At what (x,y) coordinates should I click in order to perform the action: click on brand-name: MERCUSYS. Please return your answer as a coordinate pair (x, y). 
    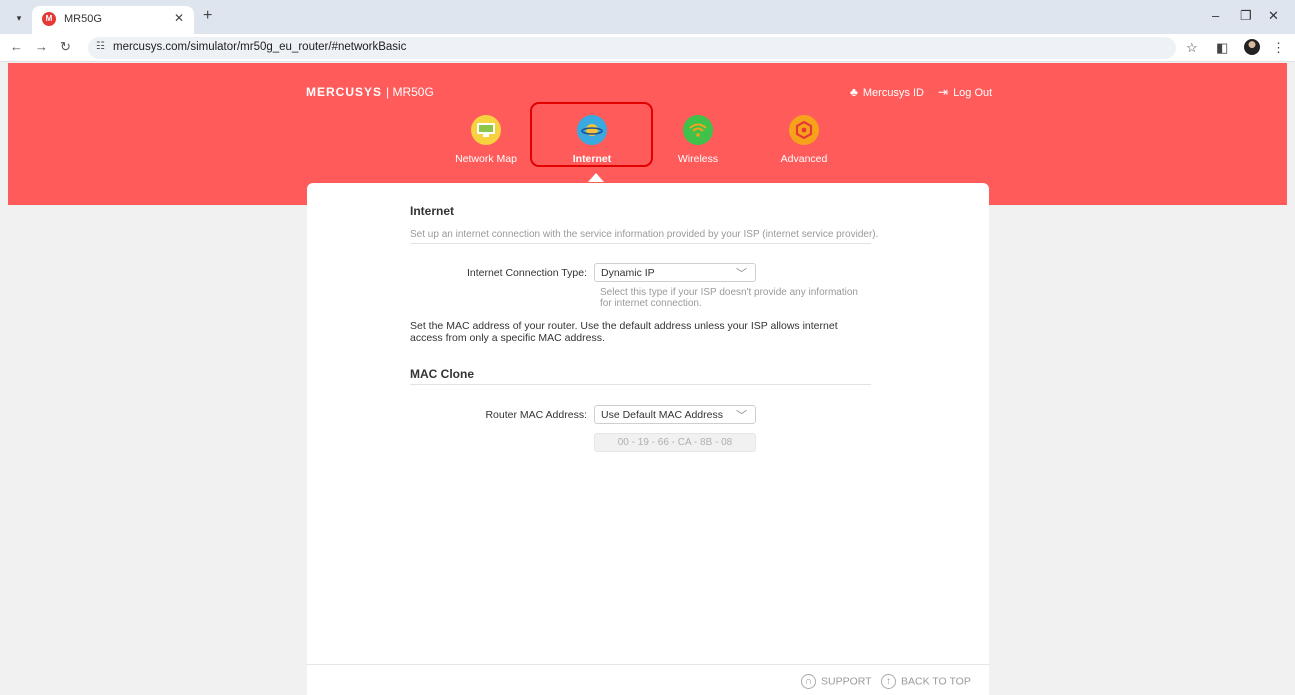
    Looking at the image, I should click on (344, 92).